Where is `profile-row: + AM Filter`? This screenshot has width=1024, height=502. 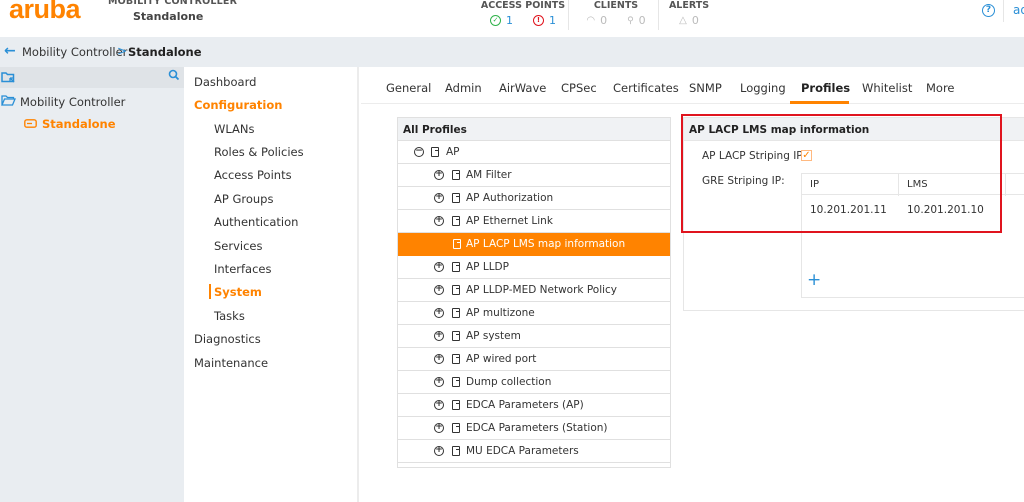
profile-row: + AM Filter is located at coordinates (534, 175).